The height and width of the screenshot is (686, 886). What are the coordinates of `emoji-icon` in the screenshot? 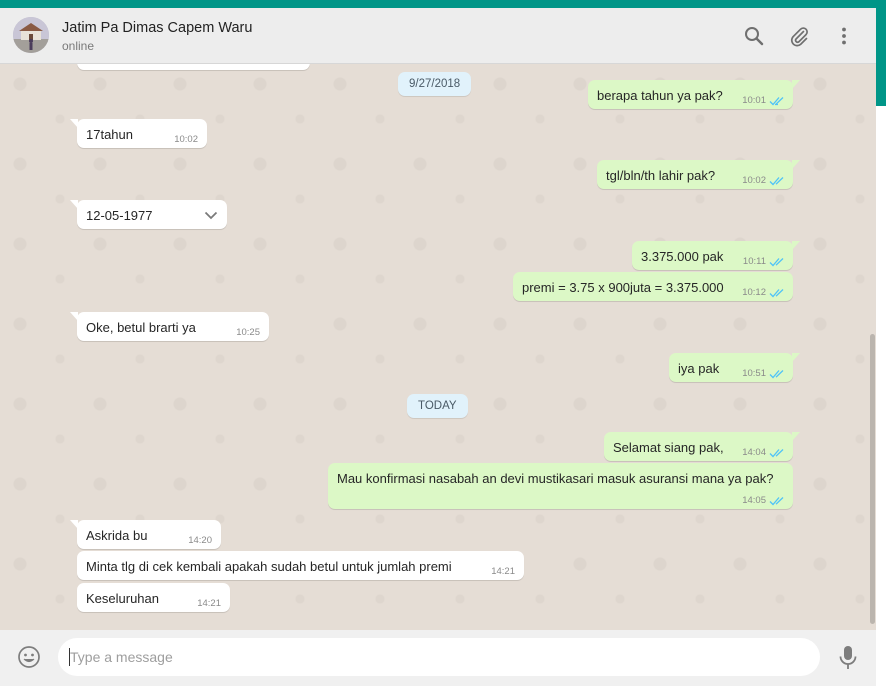 It's located at (29, 657).